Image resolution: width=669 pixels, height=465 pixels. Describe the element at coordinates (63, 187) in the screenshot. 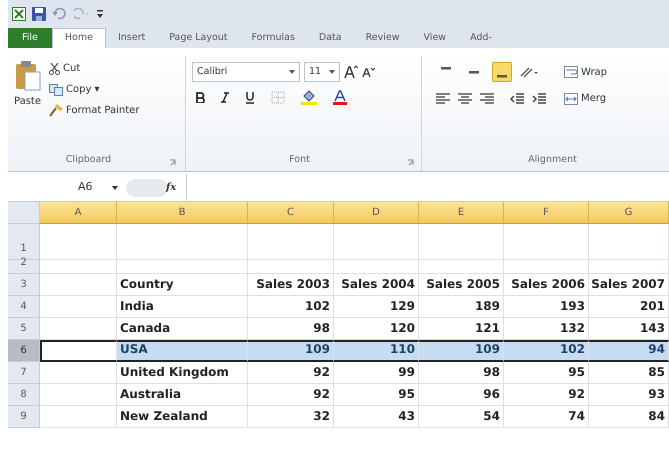

I see `name-box: A6` at that location.